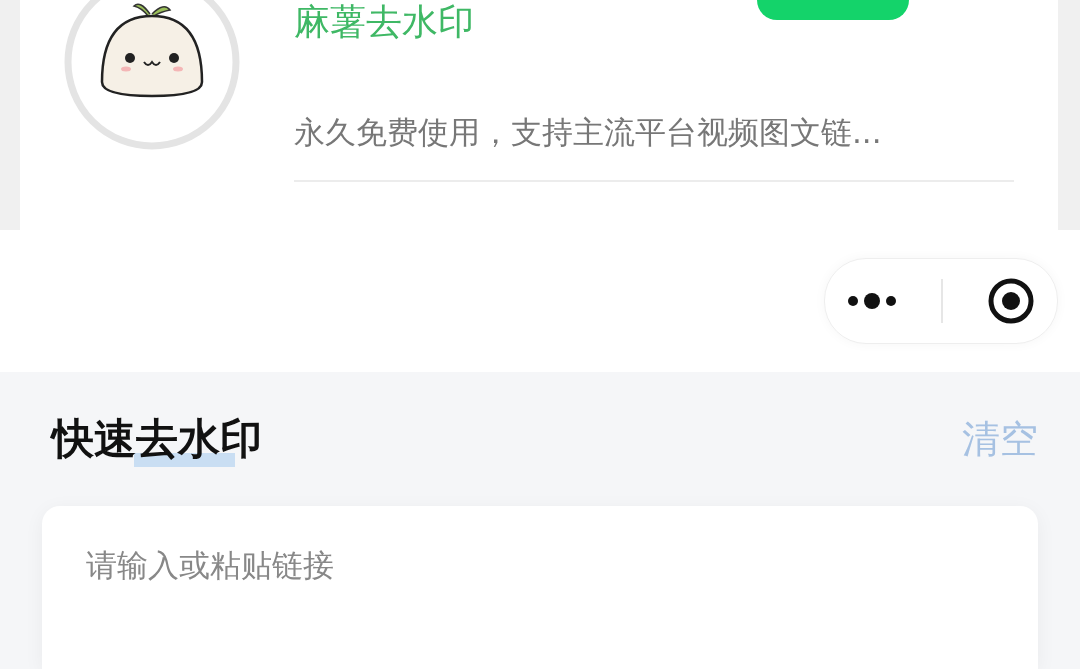 This screenshot has width=1080, height=669. What do you see at coordinates (542, 565) in the screenshot?
I see `link-input-field: 请输入或粘贴链接` at bounding box center [542, 565].